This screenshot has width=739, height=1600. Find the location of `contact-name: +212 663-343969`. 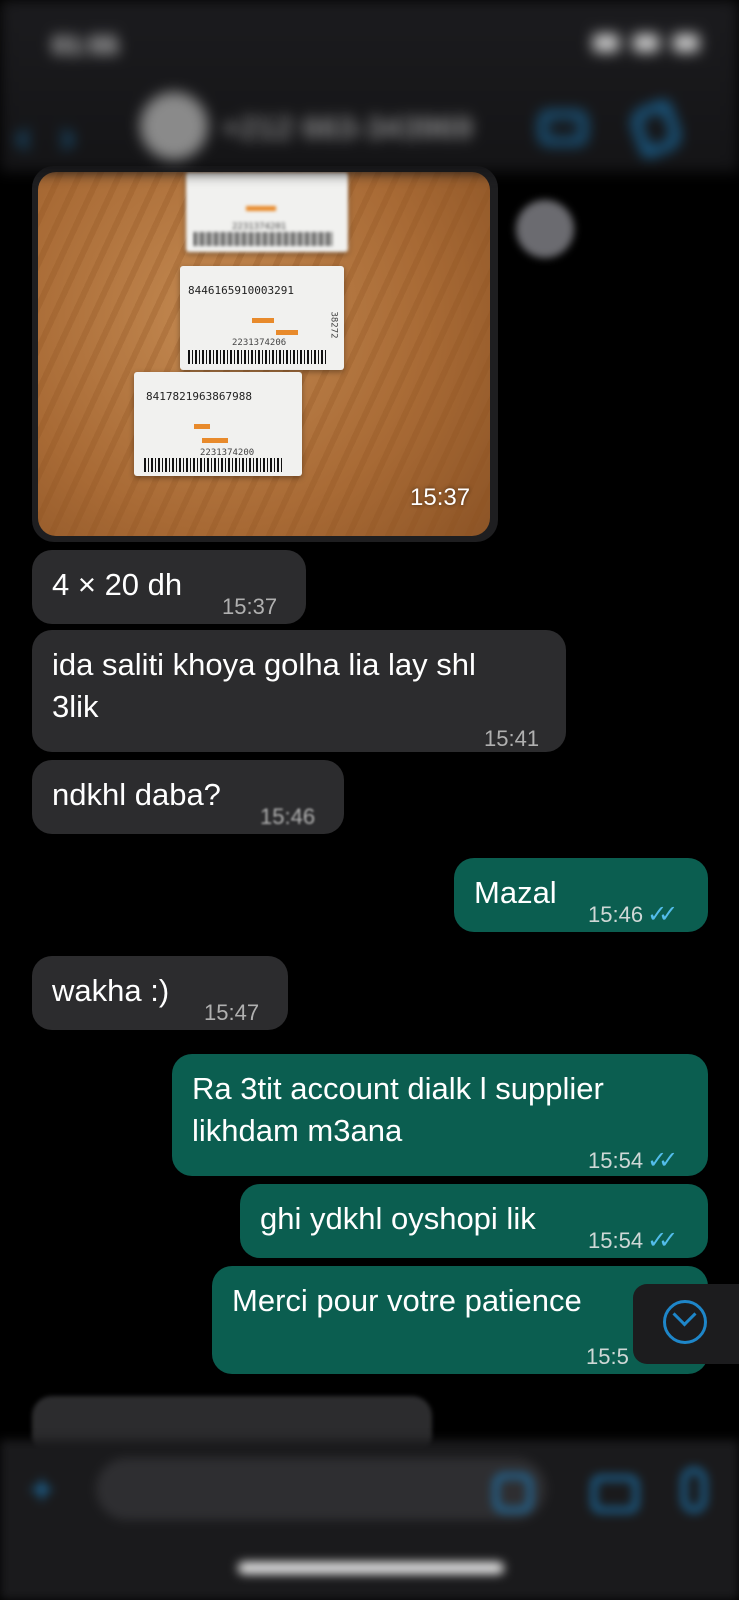

contact-name: +212 663-343969 is located at coordinates (347, 129).